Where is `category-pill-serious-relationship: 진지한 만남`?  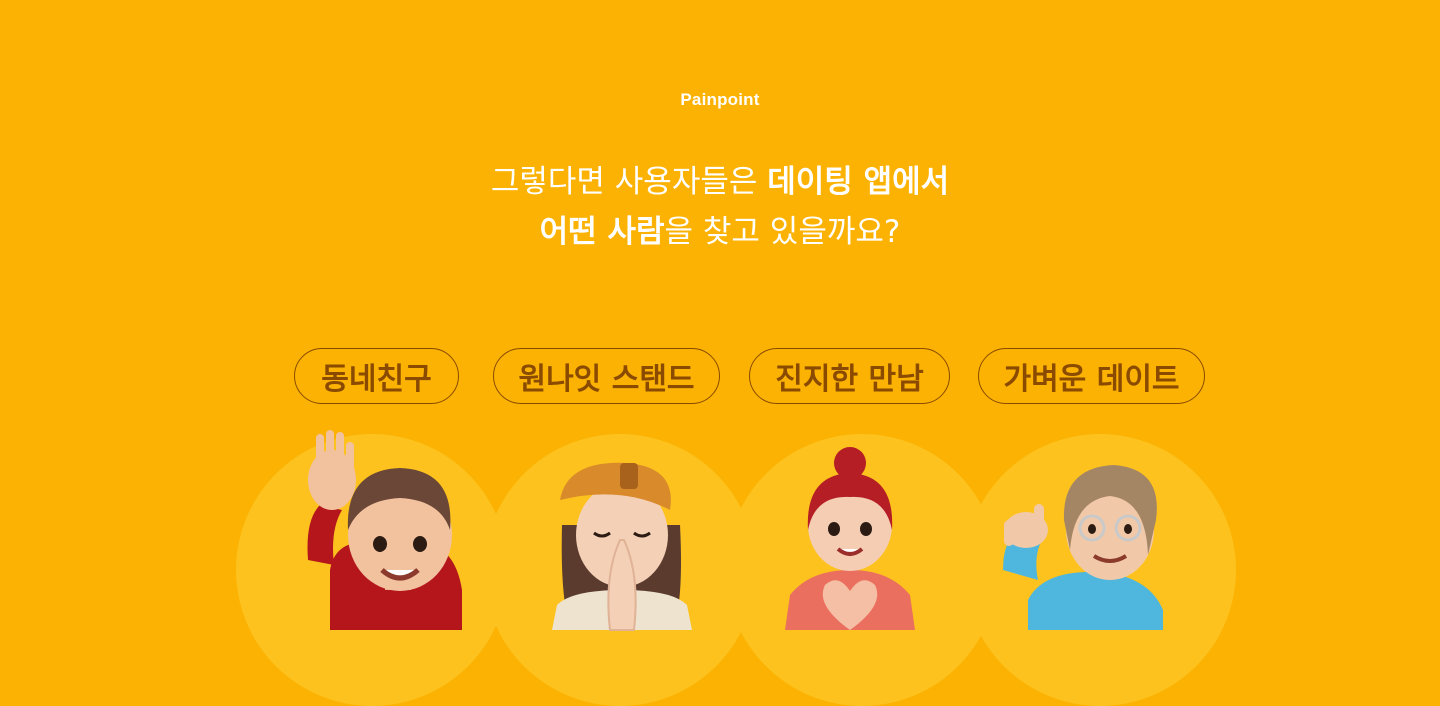 category-pill-serious-relationship: 진지한 만남 is located at coordinates (849, 376).